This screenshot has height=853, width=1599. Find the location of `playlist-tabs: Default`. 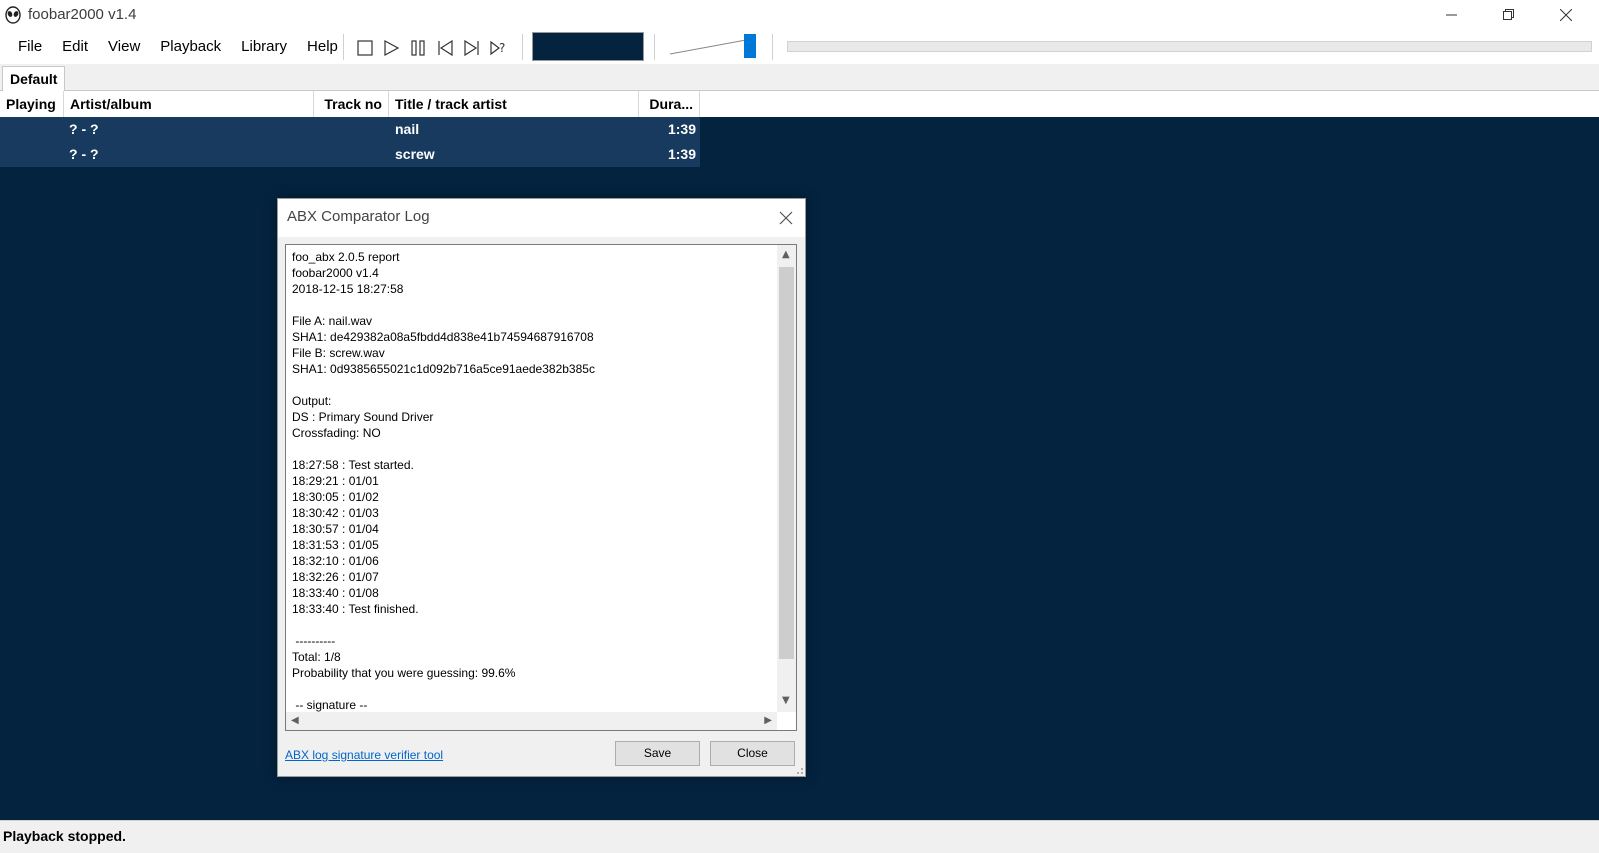

playlist-tabs: Default is located at coordinates (799, 77).